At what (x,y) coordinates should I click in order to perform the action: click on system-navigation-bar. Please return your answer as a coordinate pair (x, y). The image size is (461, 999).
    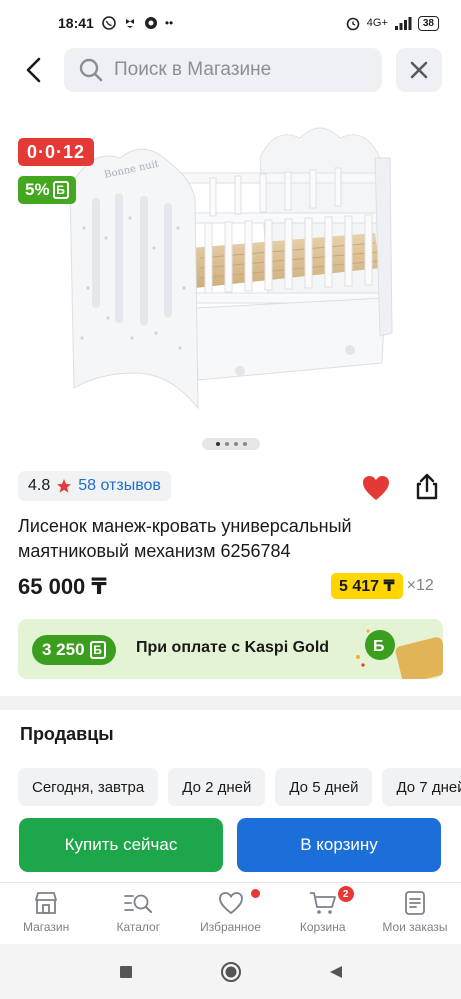
    Looking at the image, I should click on (230, 971).